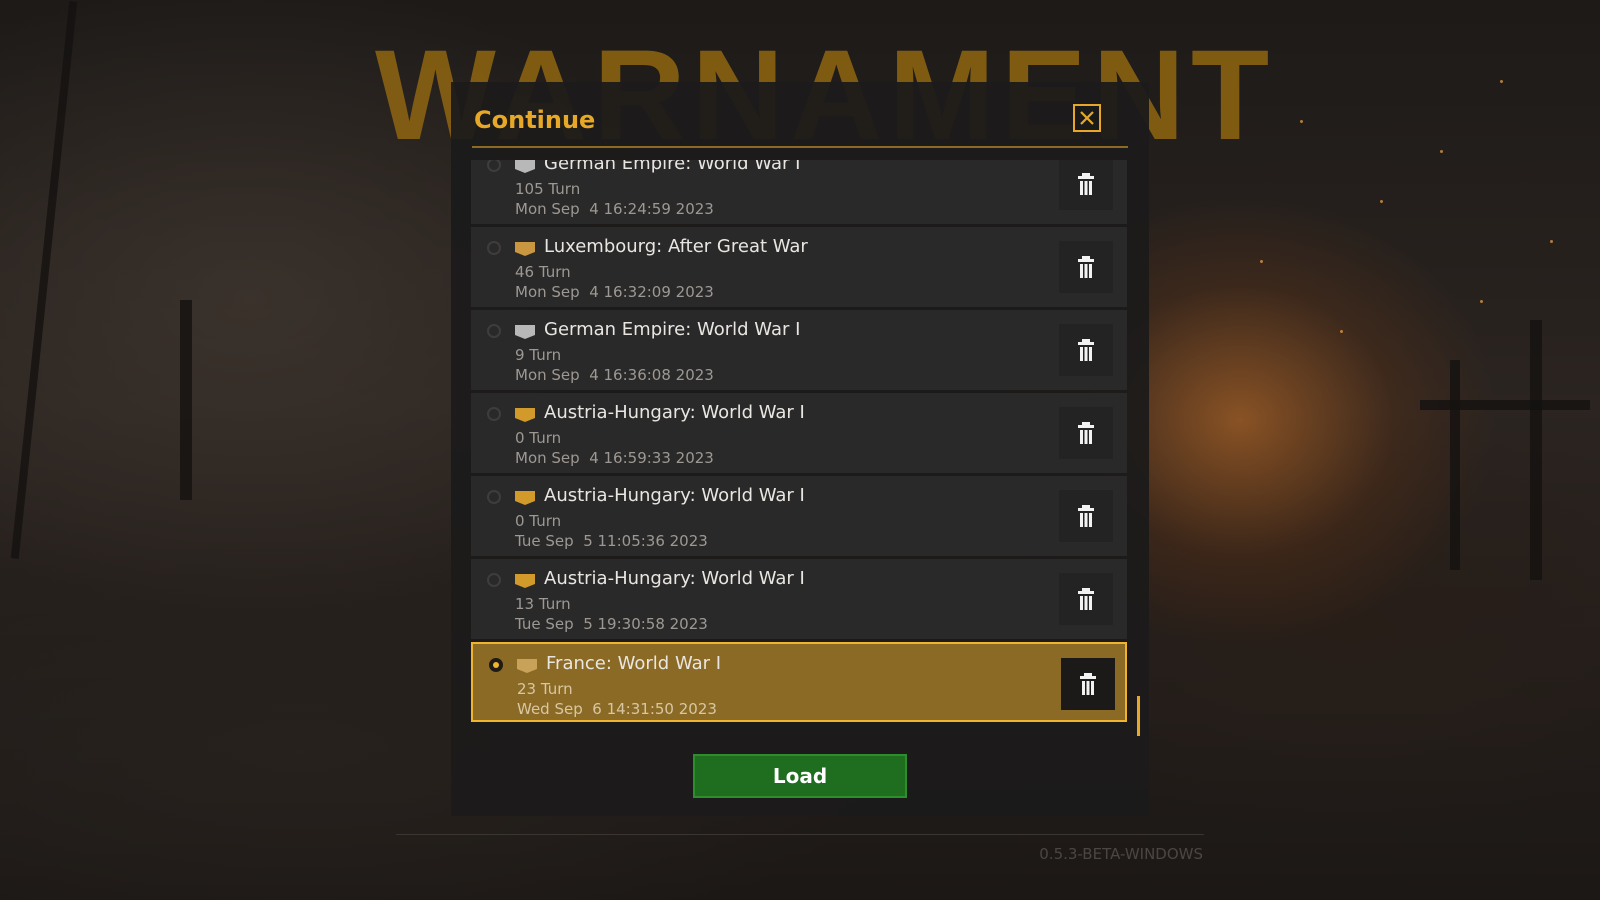  I want to click on save-turn: 13 Turn, so click(543, 604).